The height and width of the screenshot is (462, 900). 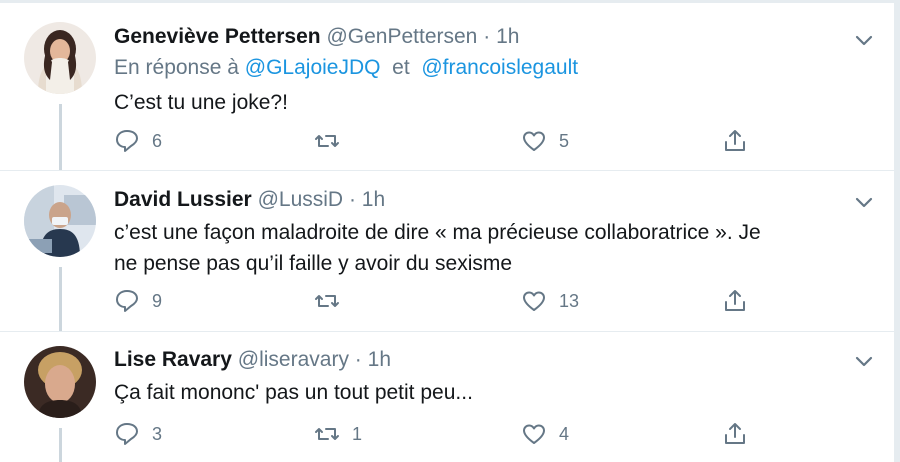 I want to click on like-count: 5, so click(x=564, y=140).